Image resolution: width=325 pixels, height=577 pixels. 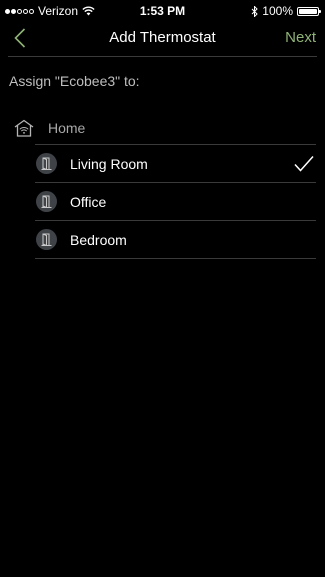 I want to click on status-right: 100%, so click(x=286, y=11).